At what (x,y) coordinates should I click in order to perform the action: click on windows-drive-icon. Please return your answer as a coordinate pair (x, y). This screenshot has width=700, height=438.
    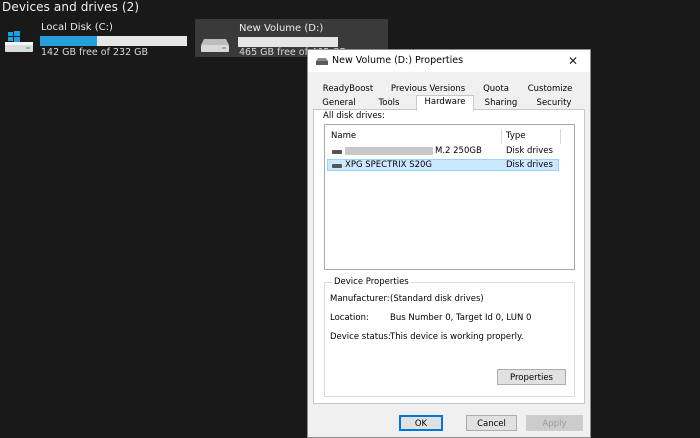
    Looking at the image, I should click on (19, 41).